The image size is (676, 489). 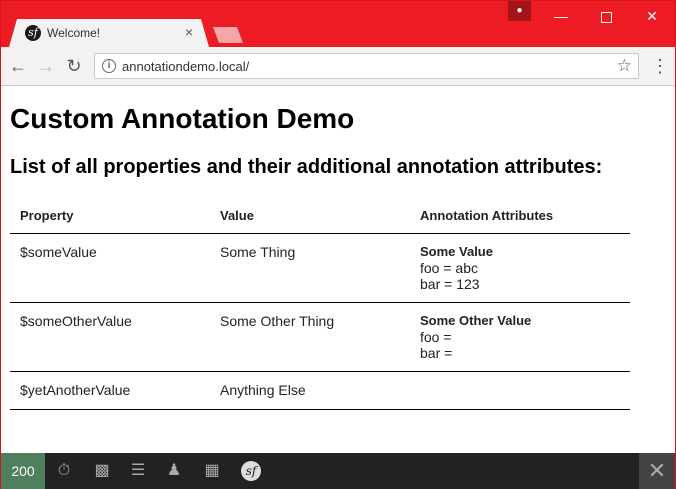 I want to click on memory-icon: ▩, so click(x=102, y=471).